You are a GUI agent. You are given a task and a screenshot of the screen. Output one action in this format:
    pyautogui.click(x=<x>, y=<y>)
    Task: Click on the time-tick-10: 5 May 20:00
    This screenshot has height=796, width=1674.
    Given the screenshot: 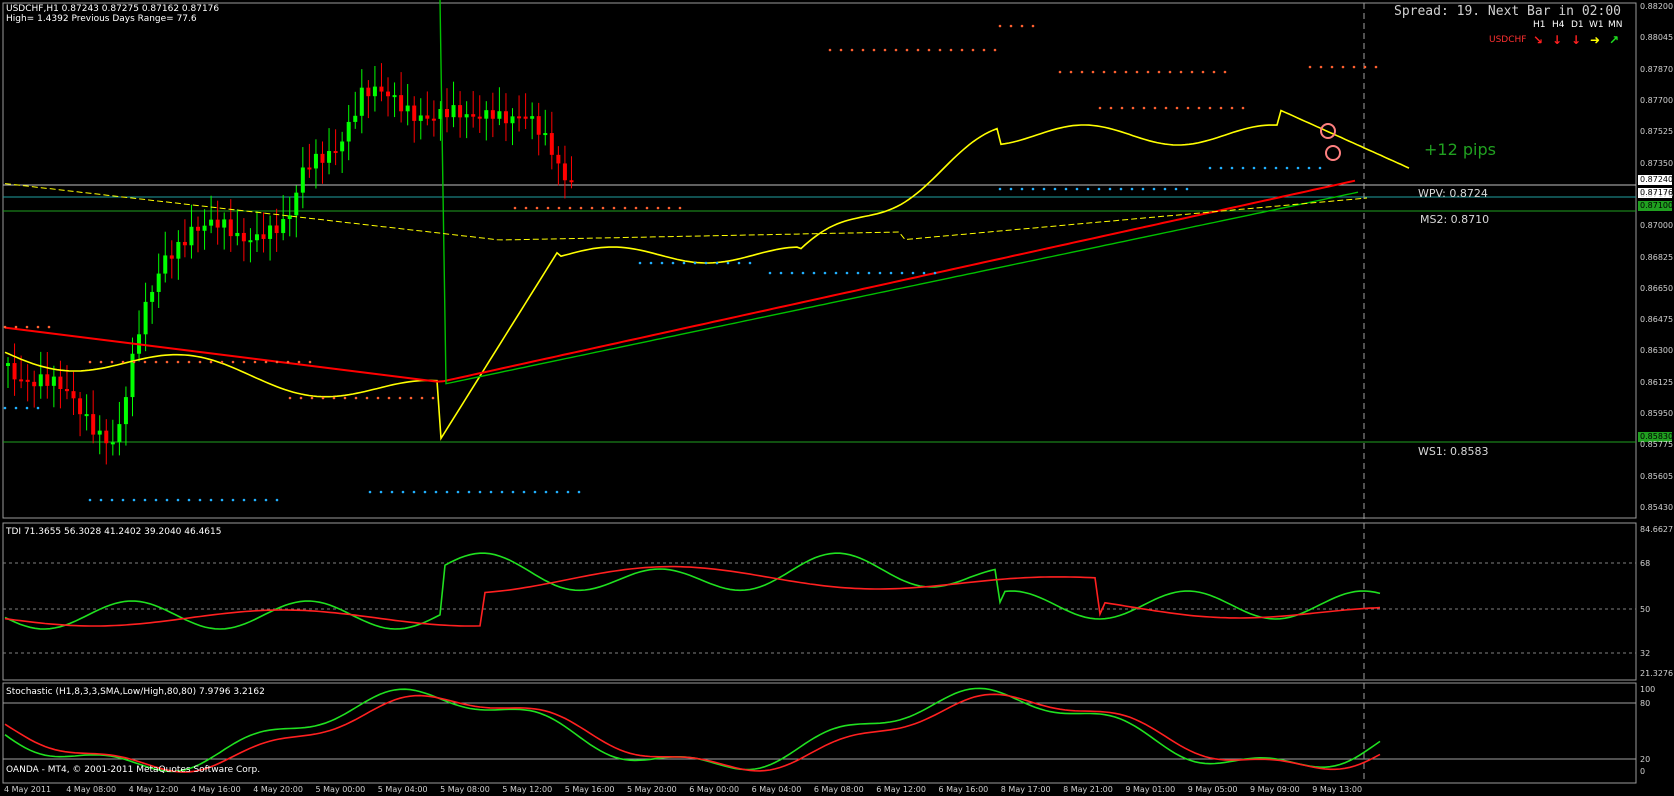 What is the action you would take?
    pyautogui.click(x=652, y=789)
    